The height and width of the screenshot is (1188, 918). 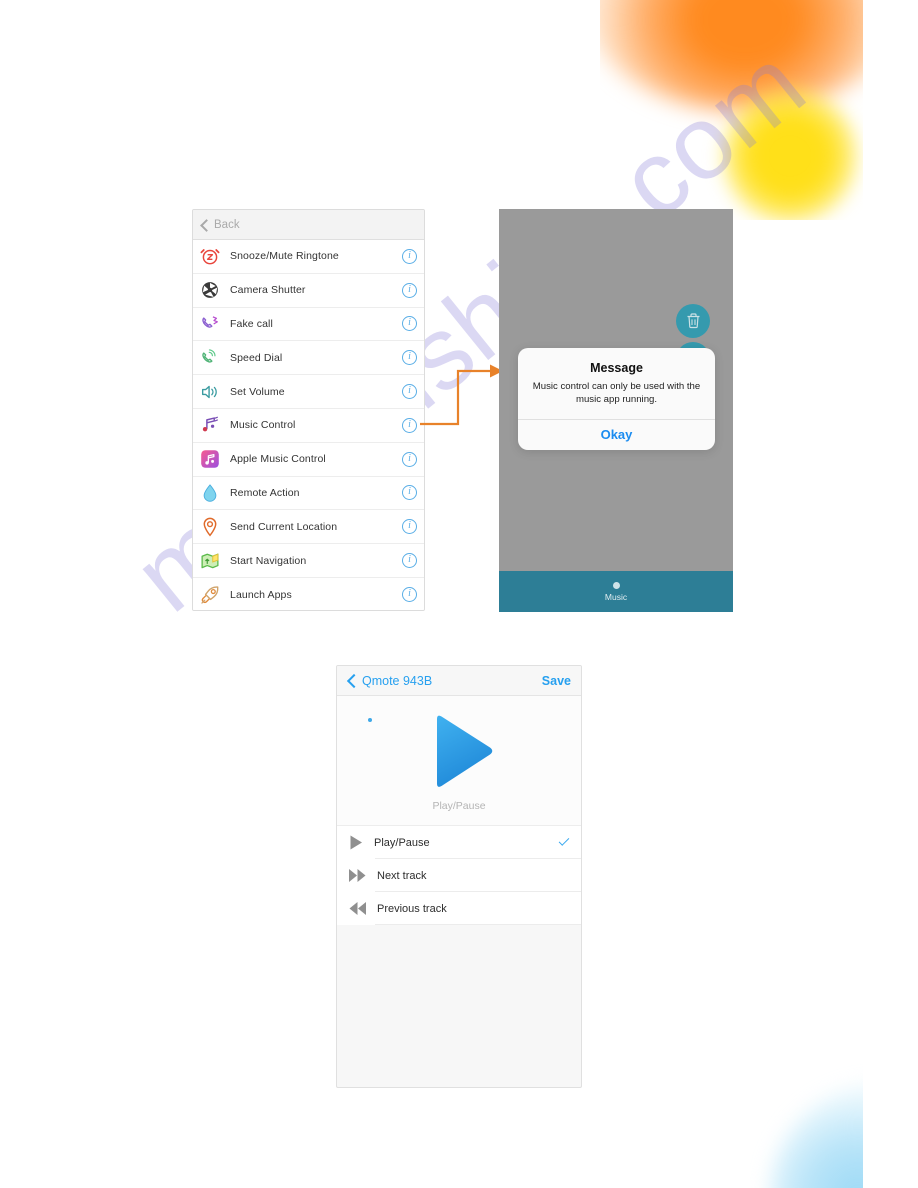 I want to click on selected-check-icon, so click(x=565, y=842).